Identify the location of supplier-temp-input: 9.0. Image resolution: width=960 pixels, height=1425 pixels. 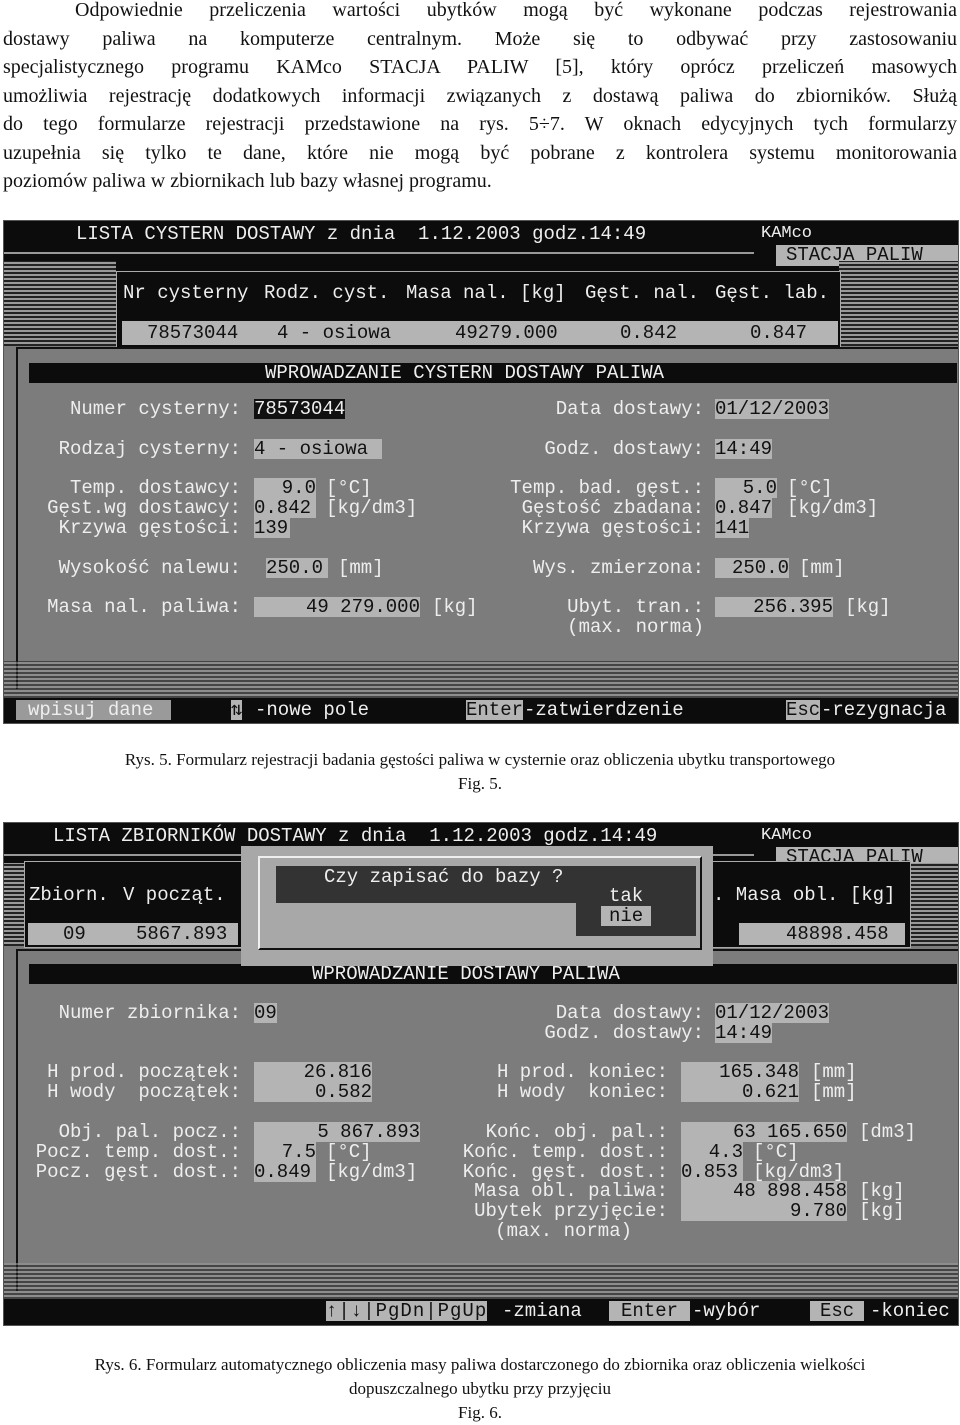
(285, 488).